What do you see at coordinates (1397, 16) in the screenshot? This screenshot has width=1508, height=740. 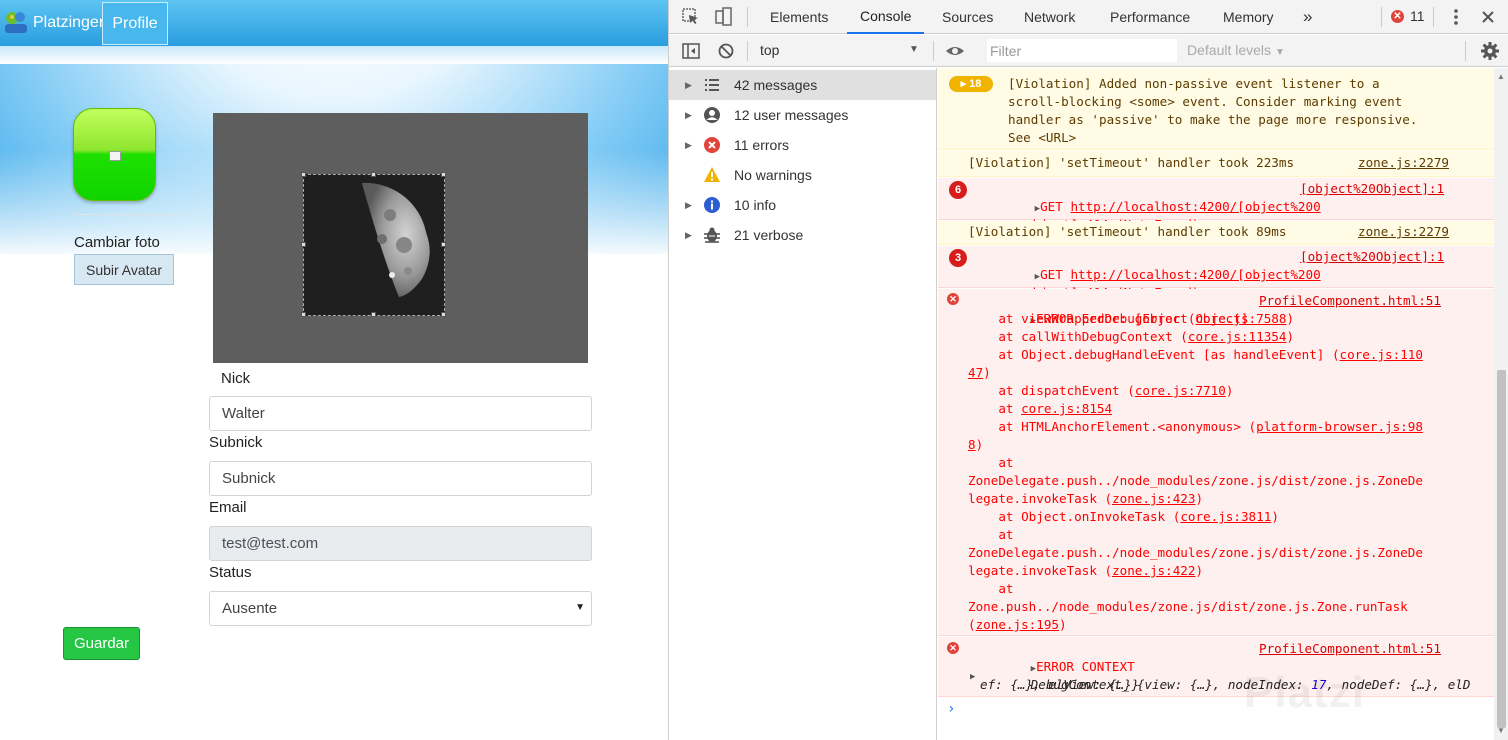 I see `error-icon: ✕` at bounding box center [1397, 16].